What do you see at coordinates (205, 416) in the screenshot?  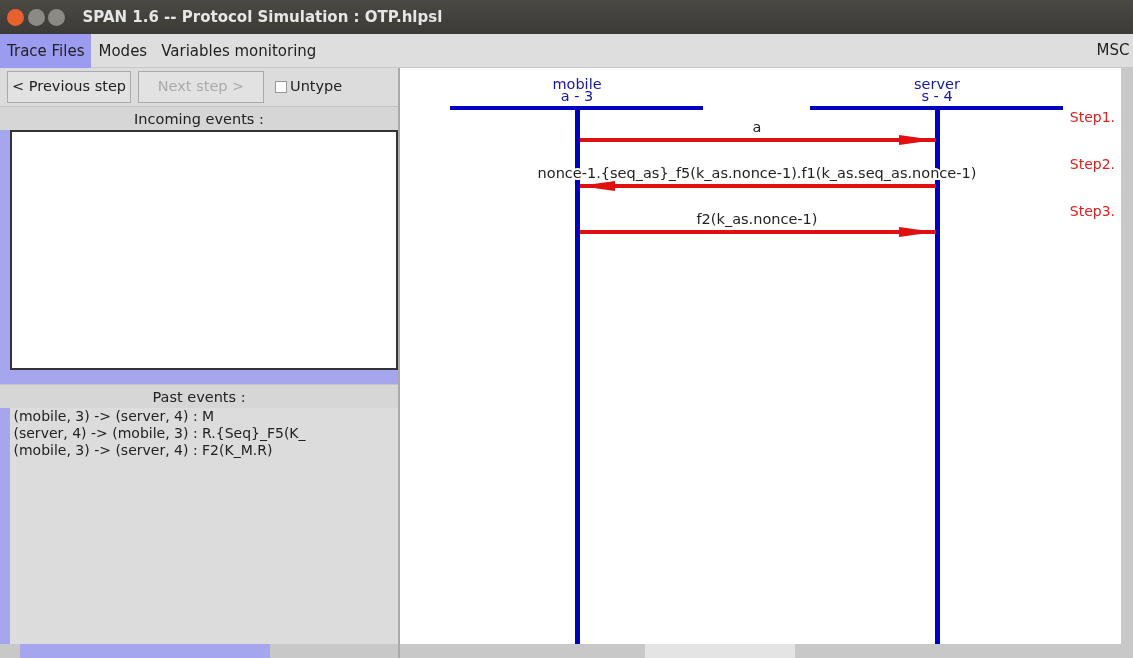 I see `event-row: (mobile, 3) -> (server, 4) : M` at bounding box center [205, 416].